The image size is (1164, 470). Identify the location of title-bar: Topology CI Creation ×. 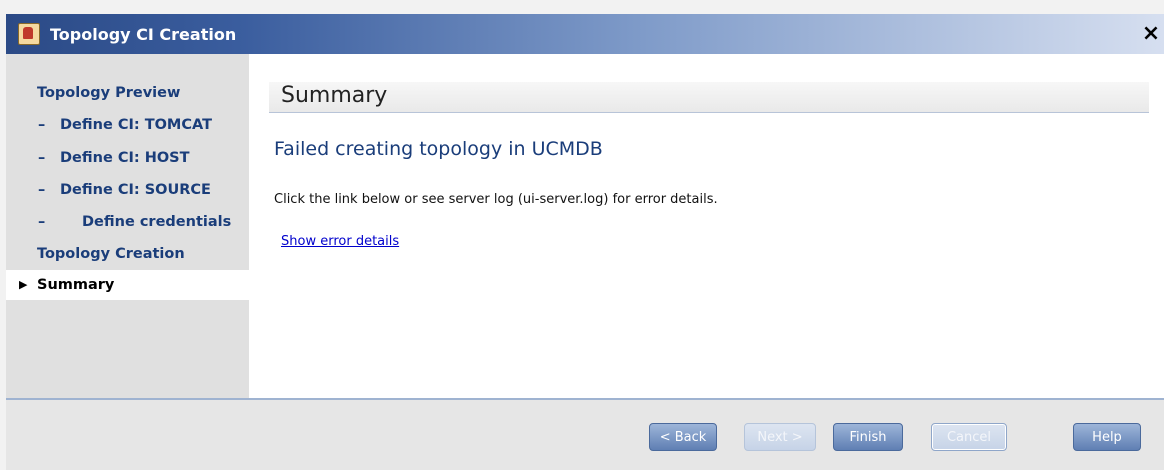
(585, 34).